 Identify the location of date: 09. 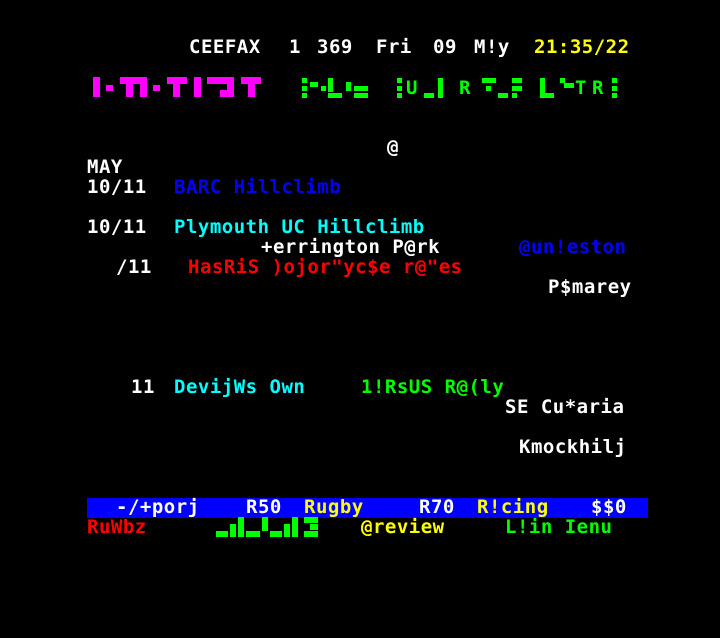
(445, 47).